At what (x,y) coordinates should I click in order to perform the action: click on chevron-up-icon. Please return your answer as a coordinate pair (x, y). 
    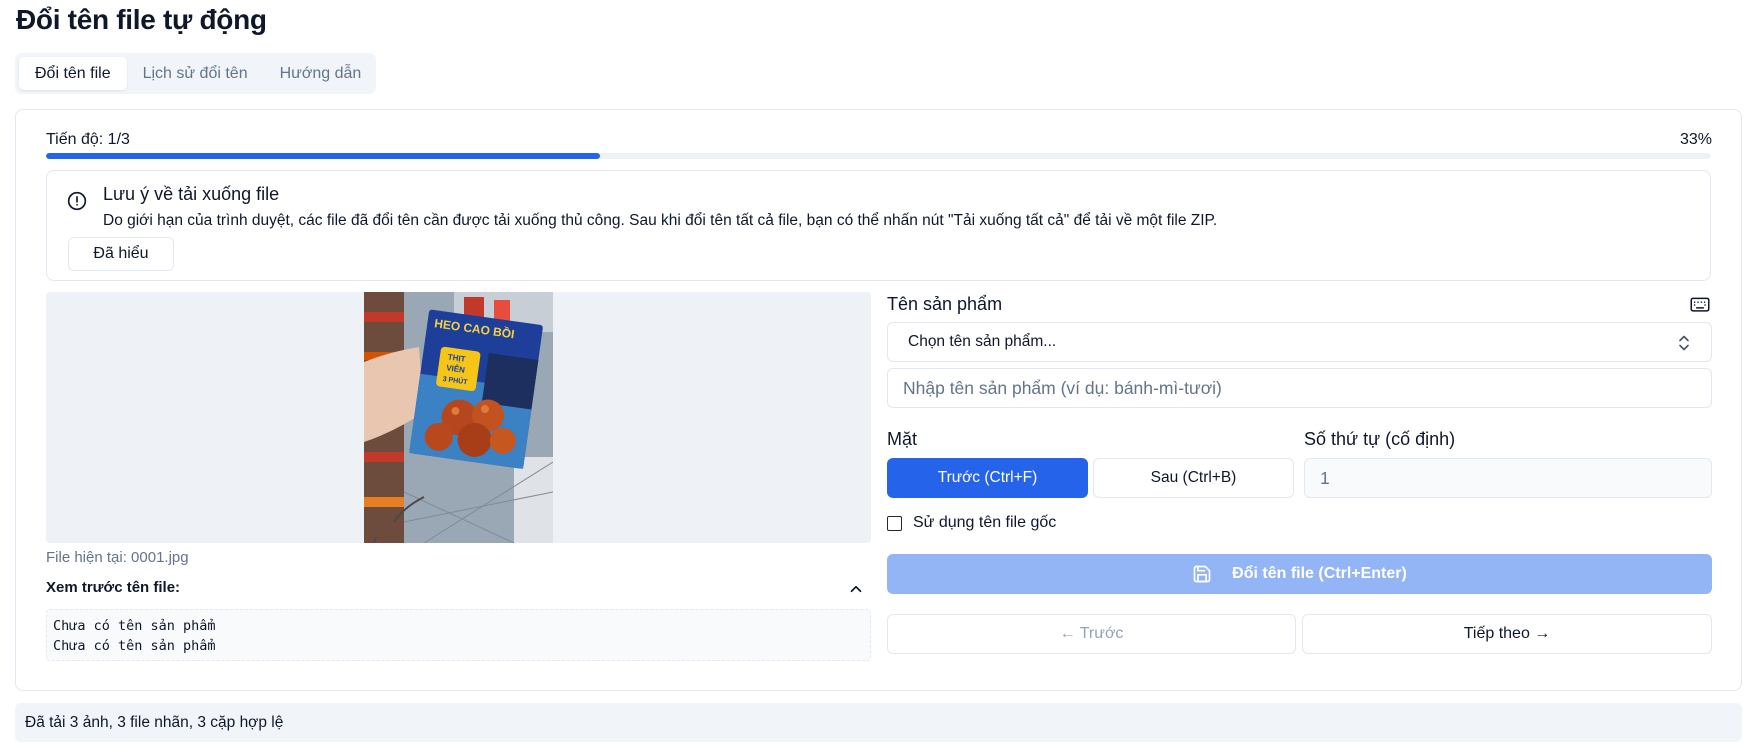
    Looking at the image, I should click on (856, 589).